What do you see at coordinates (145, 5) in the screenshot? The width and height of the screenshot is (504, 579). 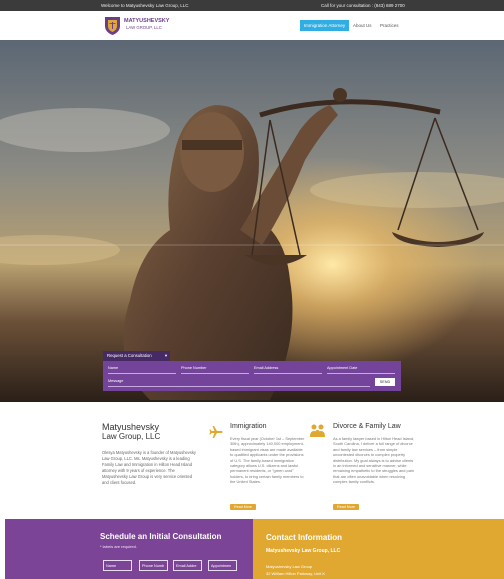 I see `welcome-text: Welcome to Matyushevsky Law Group, LLC` at bounding box center [145, 5].